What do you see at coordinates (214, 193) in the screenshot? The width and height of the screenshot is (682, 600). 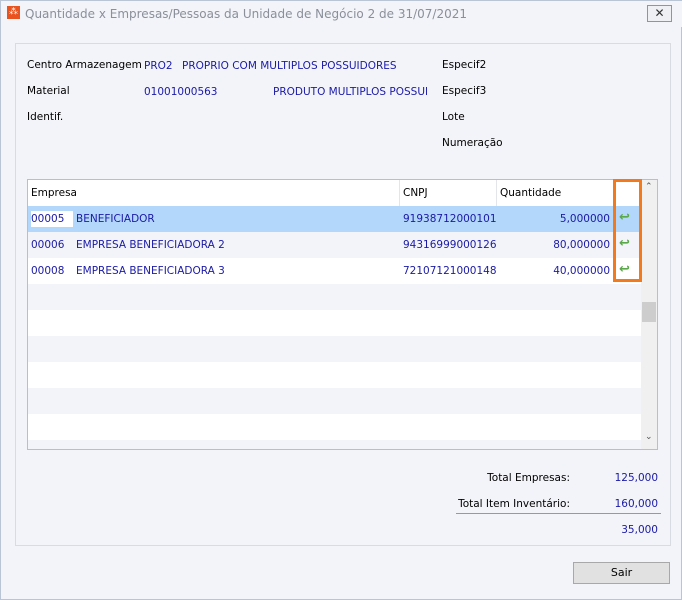 I see `header-empresa: Empresa` at bounding box center [214, 193].